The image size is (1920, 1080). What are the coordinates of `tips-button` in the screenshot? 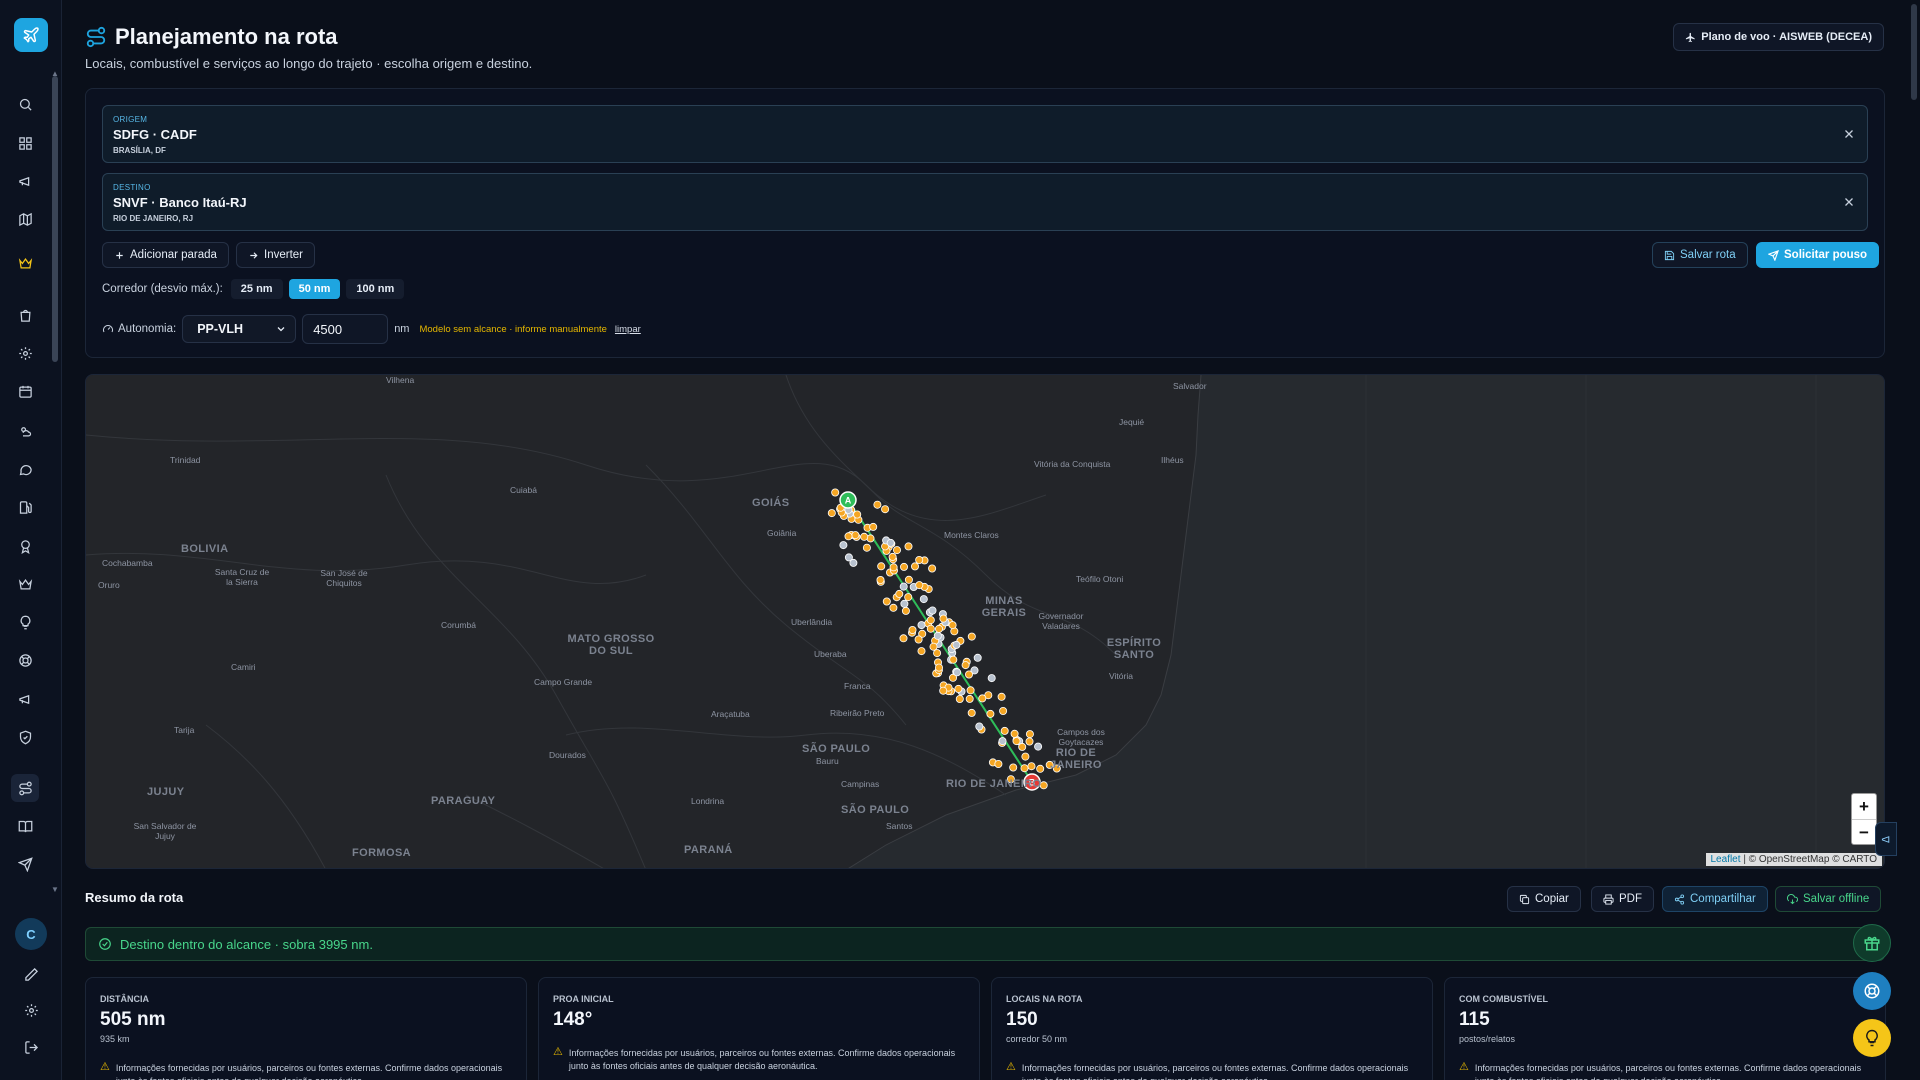 It's located at (1872, 1038).